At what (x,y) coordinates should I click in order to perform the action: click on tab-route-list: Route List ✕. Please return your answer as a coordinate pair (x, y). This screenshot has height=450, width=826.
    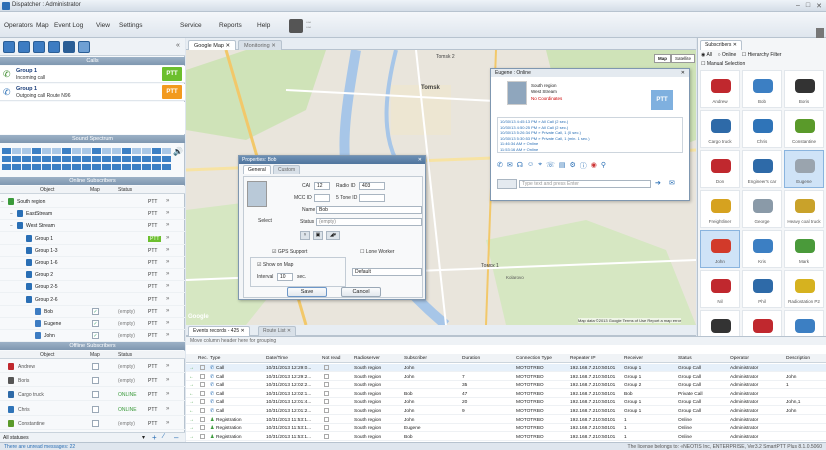
    Looking at the image, I should click on (277, 331).